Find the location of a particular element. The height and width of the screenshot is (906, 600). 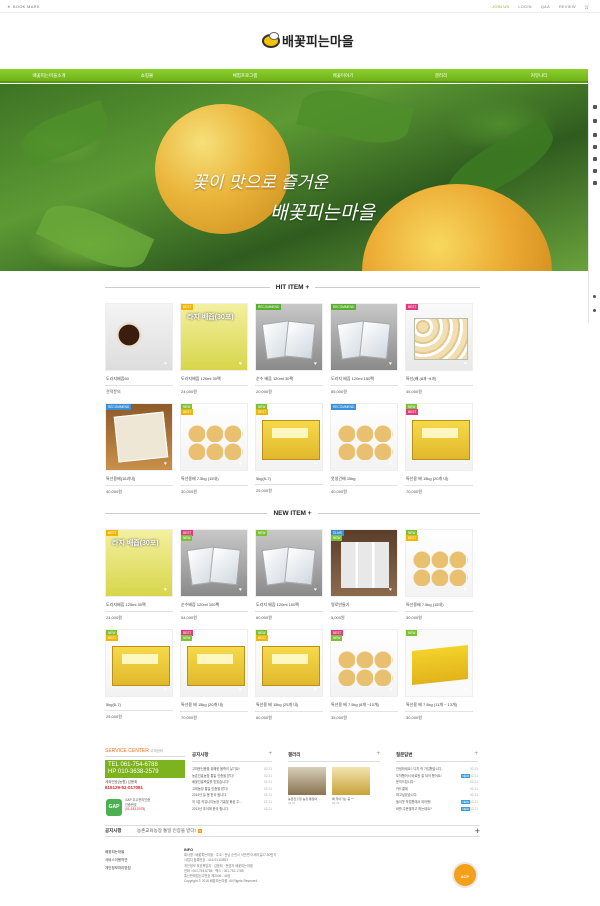

list-item-title: 고희농장 통일 인증을 받다! is located at coordinates (210, 789).